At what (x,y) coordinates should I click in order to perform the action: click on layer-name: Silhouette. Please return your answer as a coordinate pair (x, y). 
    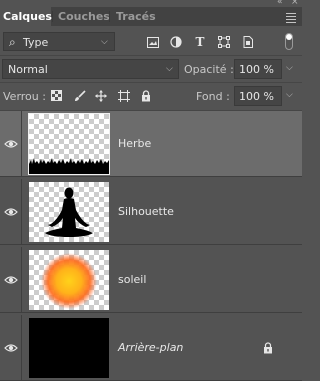
    Looking at the image, I should click on (146, 211).